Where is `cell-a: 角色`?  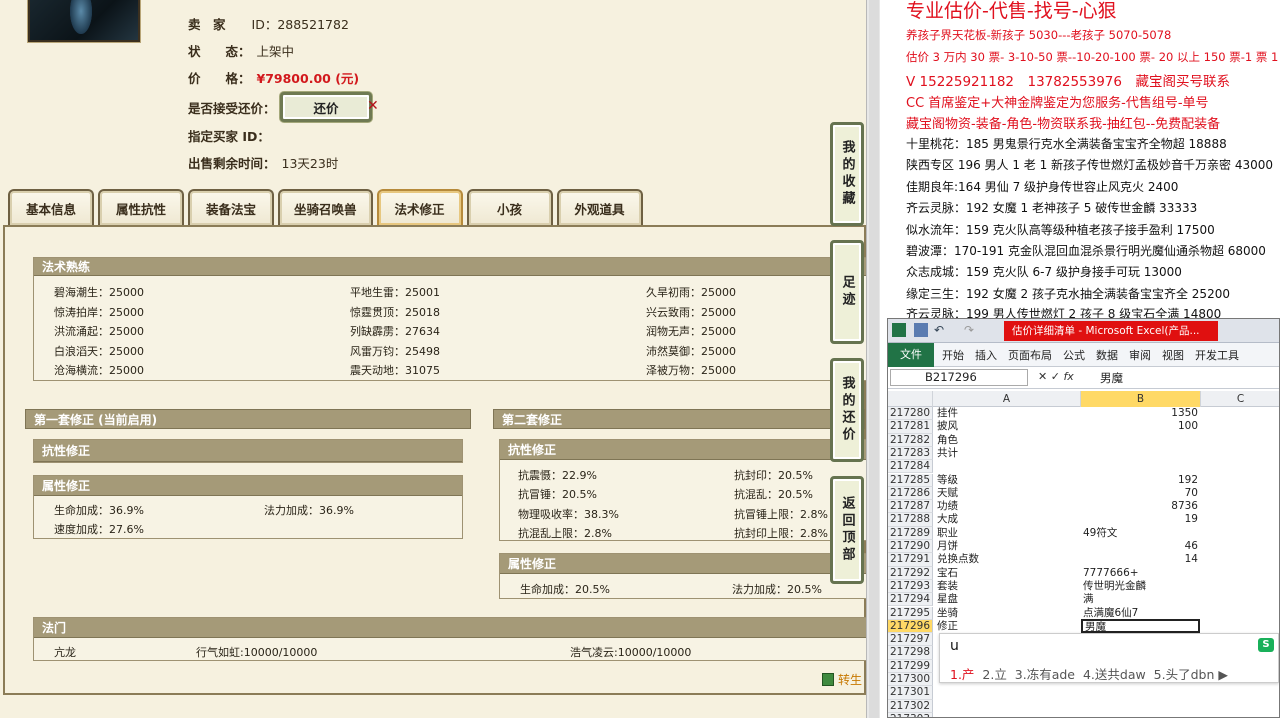 cell-a: 角色 is located at coordinates (1009, 440).